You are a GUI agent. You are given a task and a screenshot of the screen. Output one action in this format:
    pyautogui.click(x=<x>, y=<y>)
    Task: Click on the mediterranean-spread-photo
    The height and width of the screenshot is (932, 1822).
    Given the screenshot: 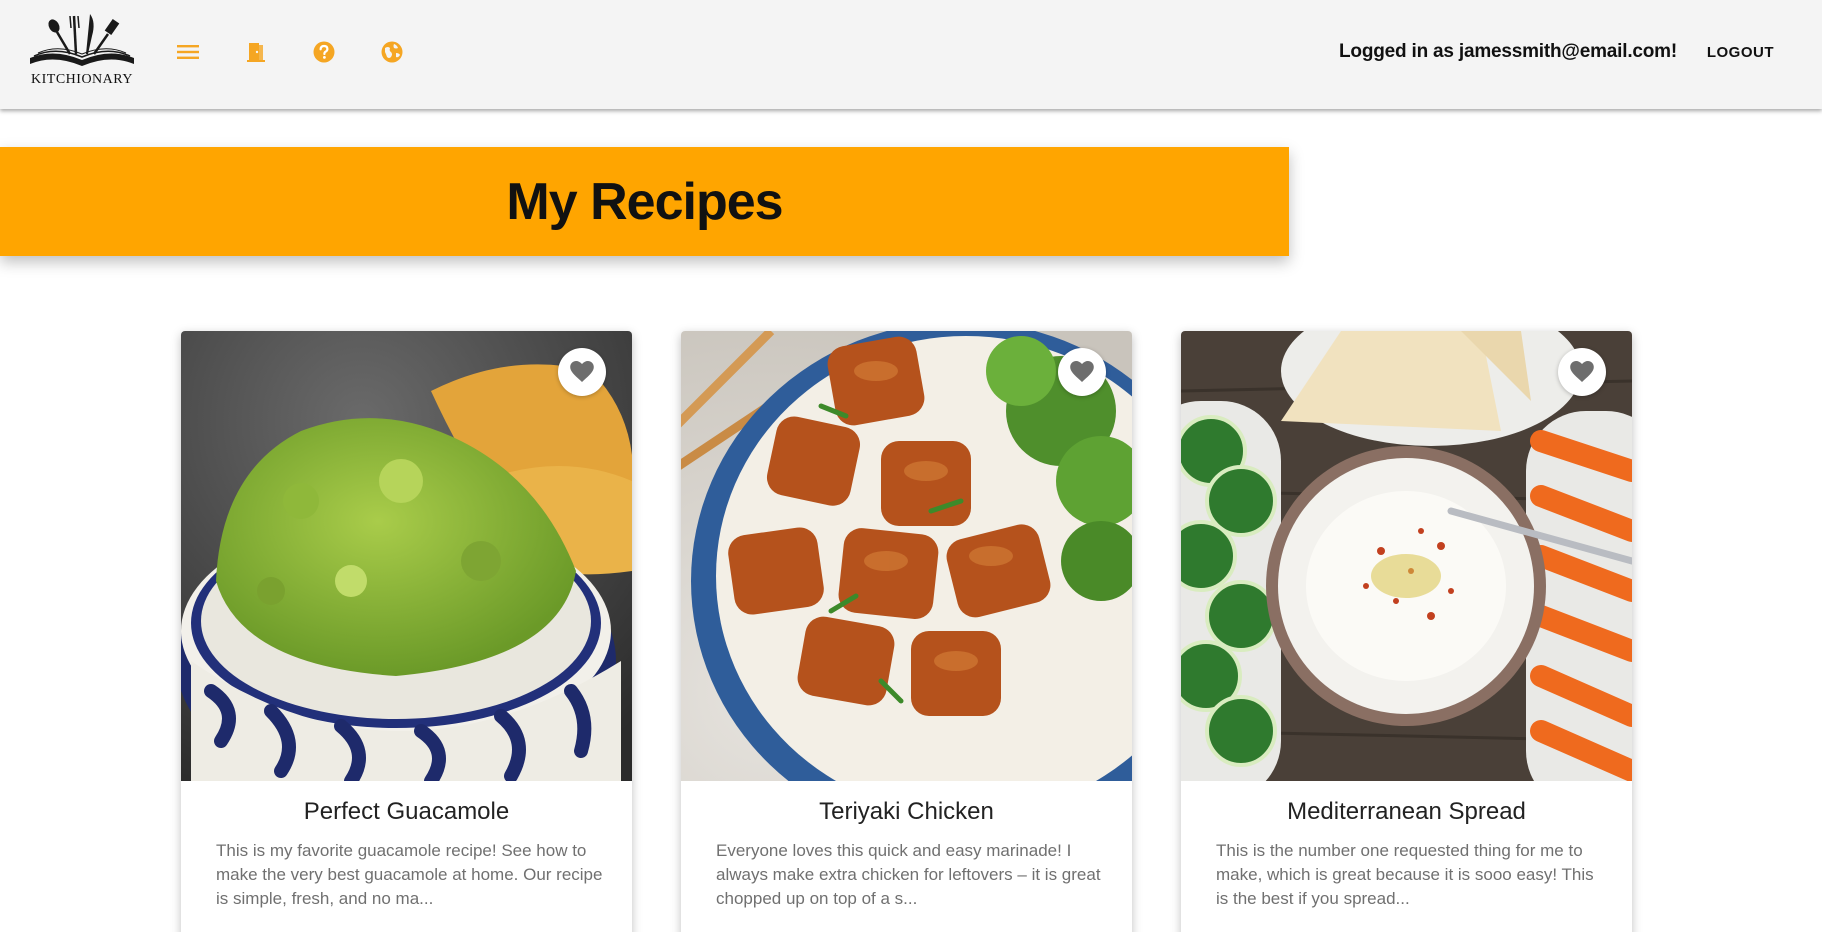 What is the action you would take?
    pyautogui.click(x=1406, y=556)
    